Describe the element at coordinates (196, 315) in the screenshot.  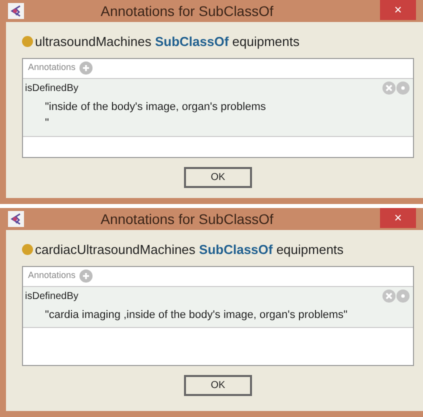
I see `annotation-value: "cardia imaging ,inside of the body's image, organ's problems"` at that location.